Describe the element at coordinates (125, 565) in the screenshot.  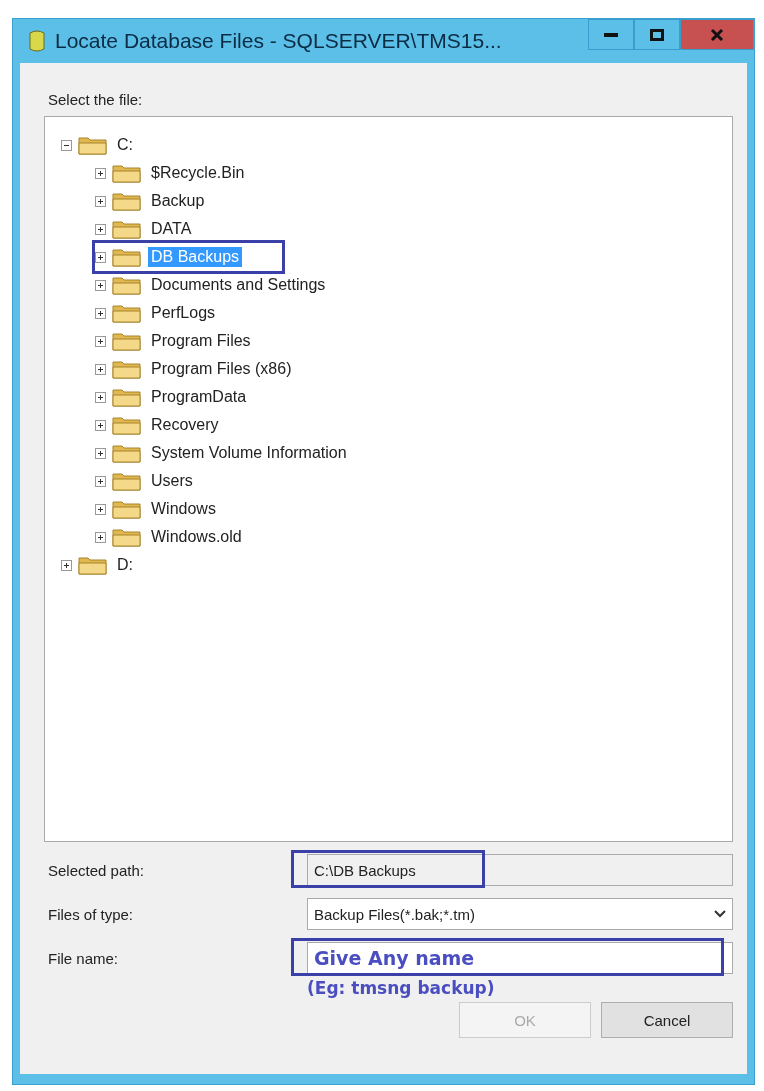
I see `tree-item: D:` at that location.